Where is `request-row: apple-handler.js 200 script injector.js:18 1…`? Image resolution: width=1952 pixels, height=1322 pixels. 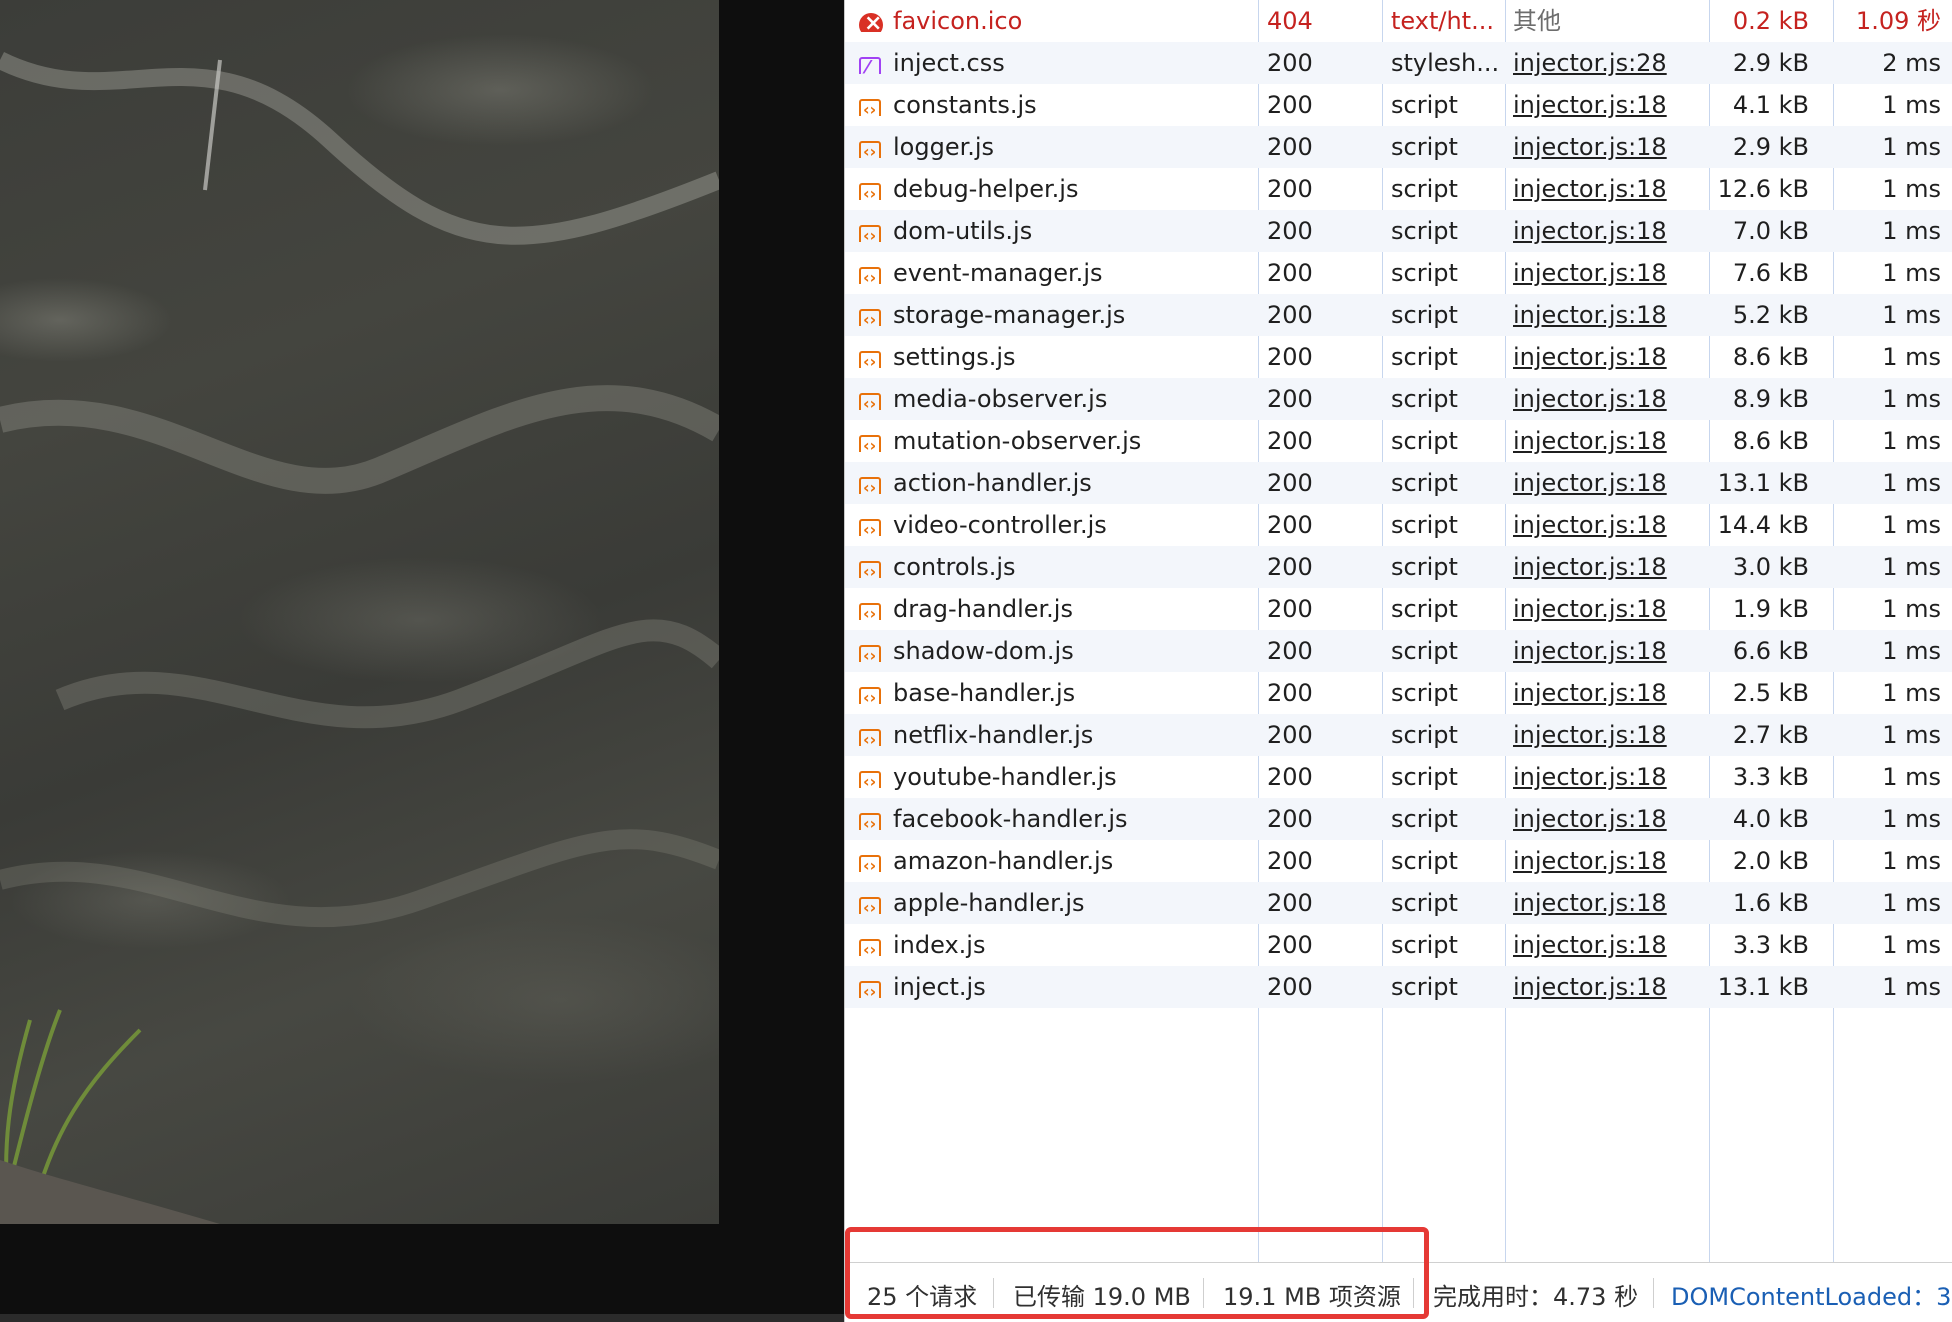
request-row: apple-handler.js 200 script injector.js:18 1… is located at coordinates (1398, 903).